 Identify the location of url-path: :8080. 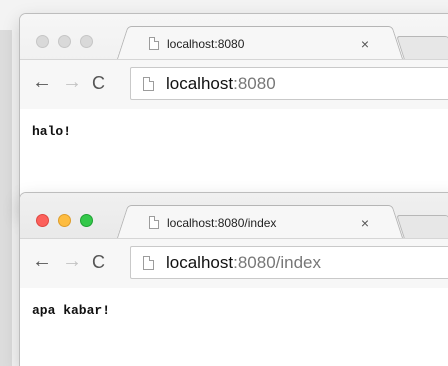
(254, 83).